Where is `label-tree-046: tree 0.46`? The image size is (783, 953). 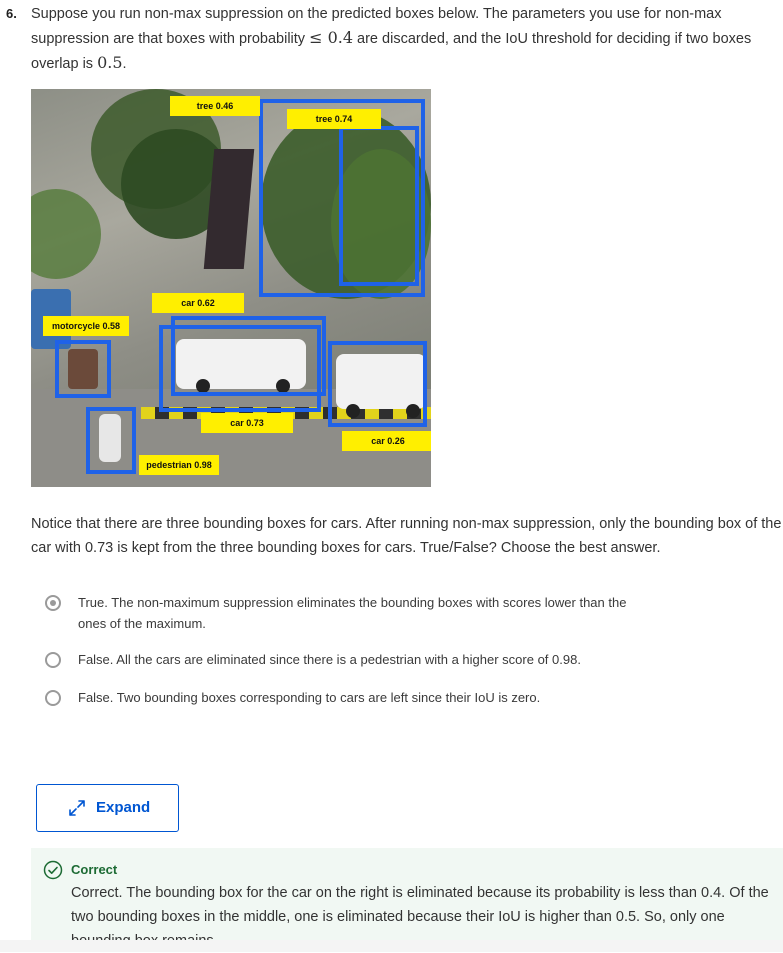
label-tree-046: tree 0.46 is located at coordinates (215, 106).